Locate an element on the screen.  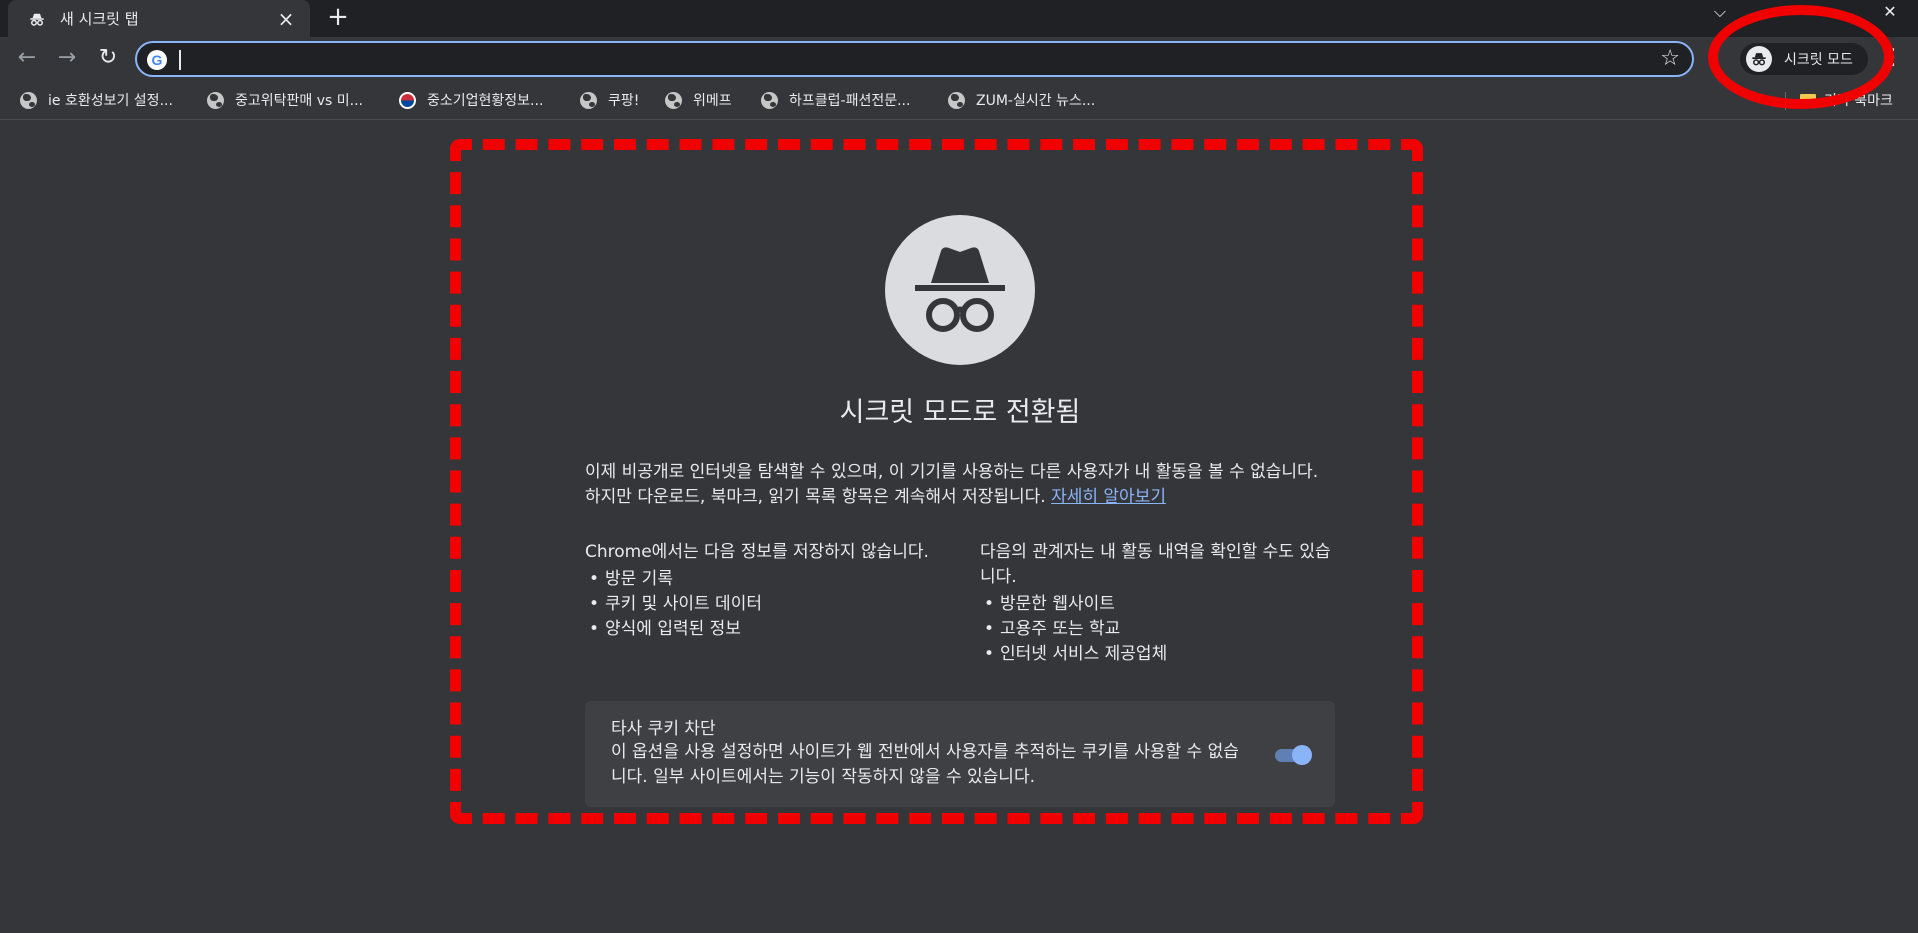
visible-to-heading: 다음의 관계자는 내 활동 내역을 확인할 수도 있습니다. is located at coordinates (1155, 564).